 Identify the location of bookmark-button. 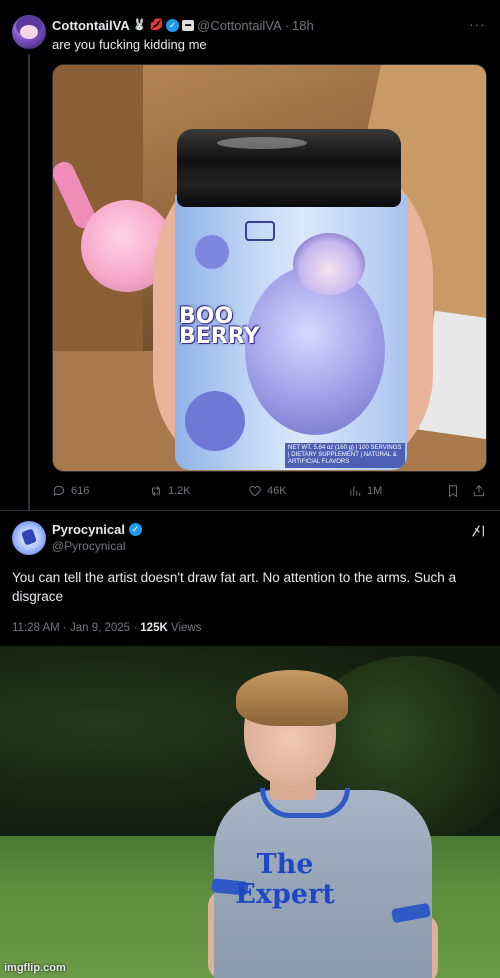
(453, 491).